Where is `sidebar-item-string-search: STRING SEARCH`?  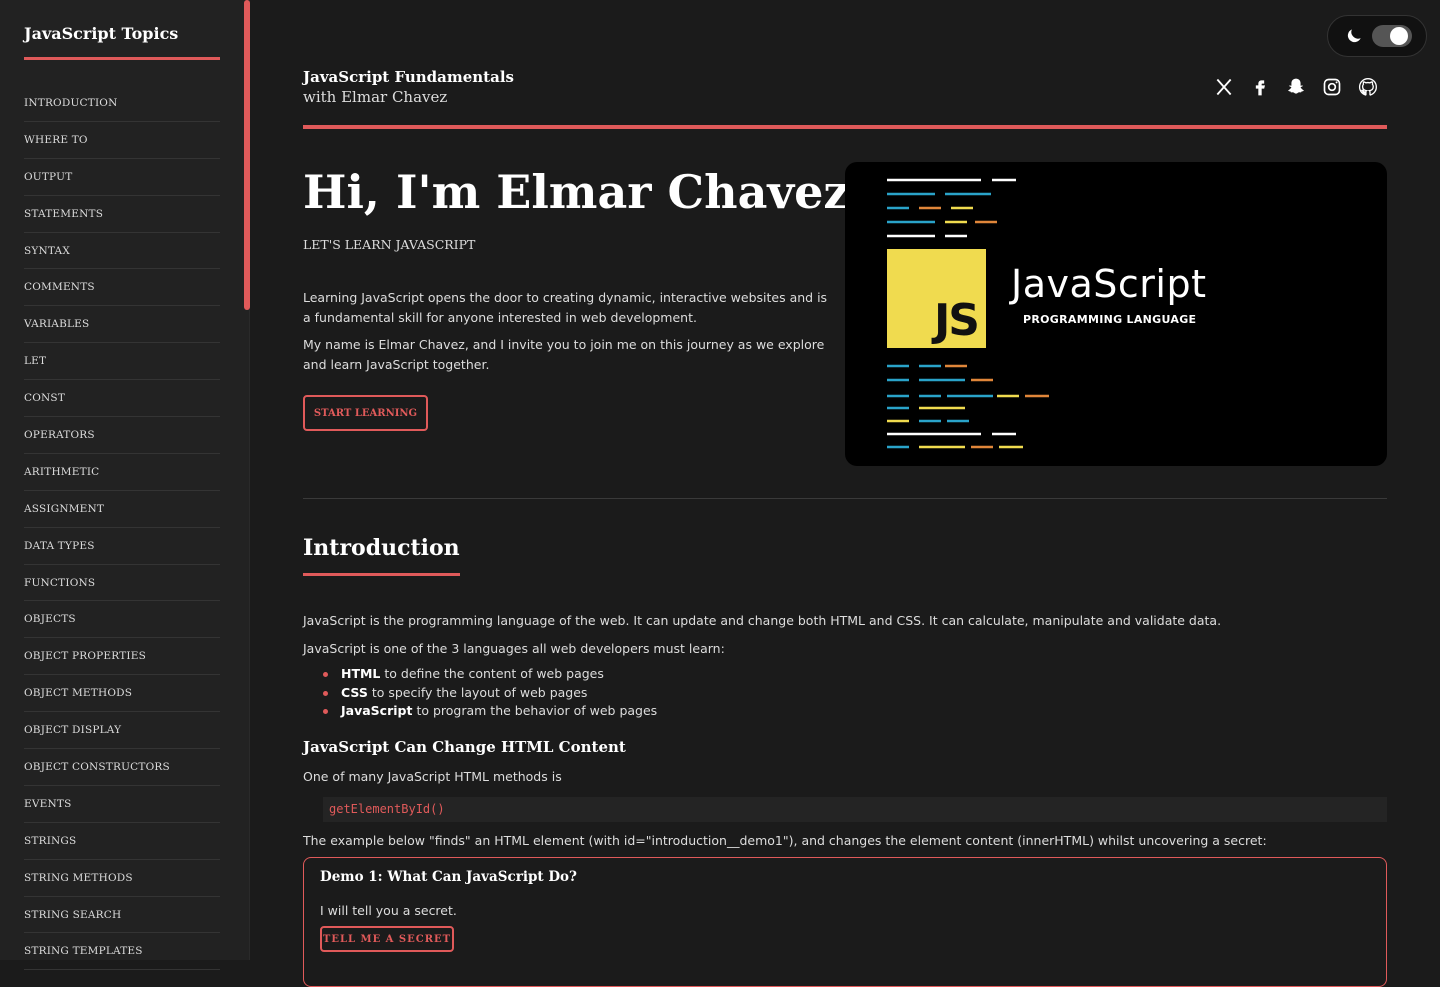 sidebar-item-string-search: STRING SEARCH is located at coordinates (122, 915).